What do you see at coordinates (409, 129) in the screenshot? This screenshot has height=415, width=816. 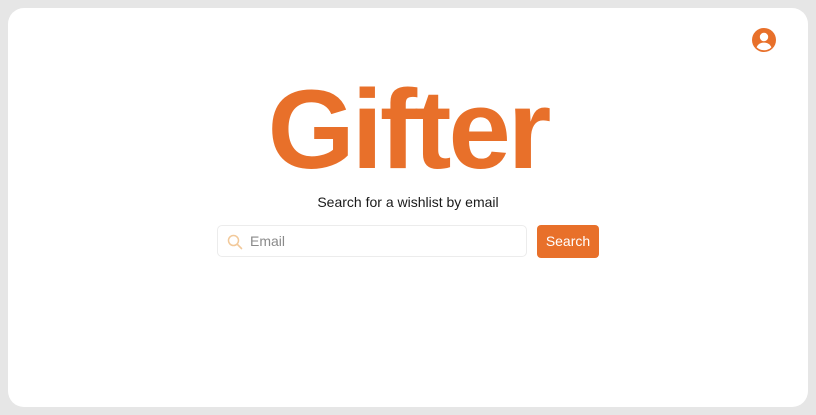 I see `app-logo: Gifter` at bounding box center [409, 129].